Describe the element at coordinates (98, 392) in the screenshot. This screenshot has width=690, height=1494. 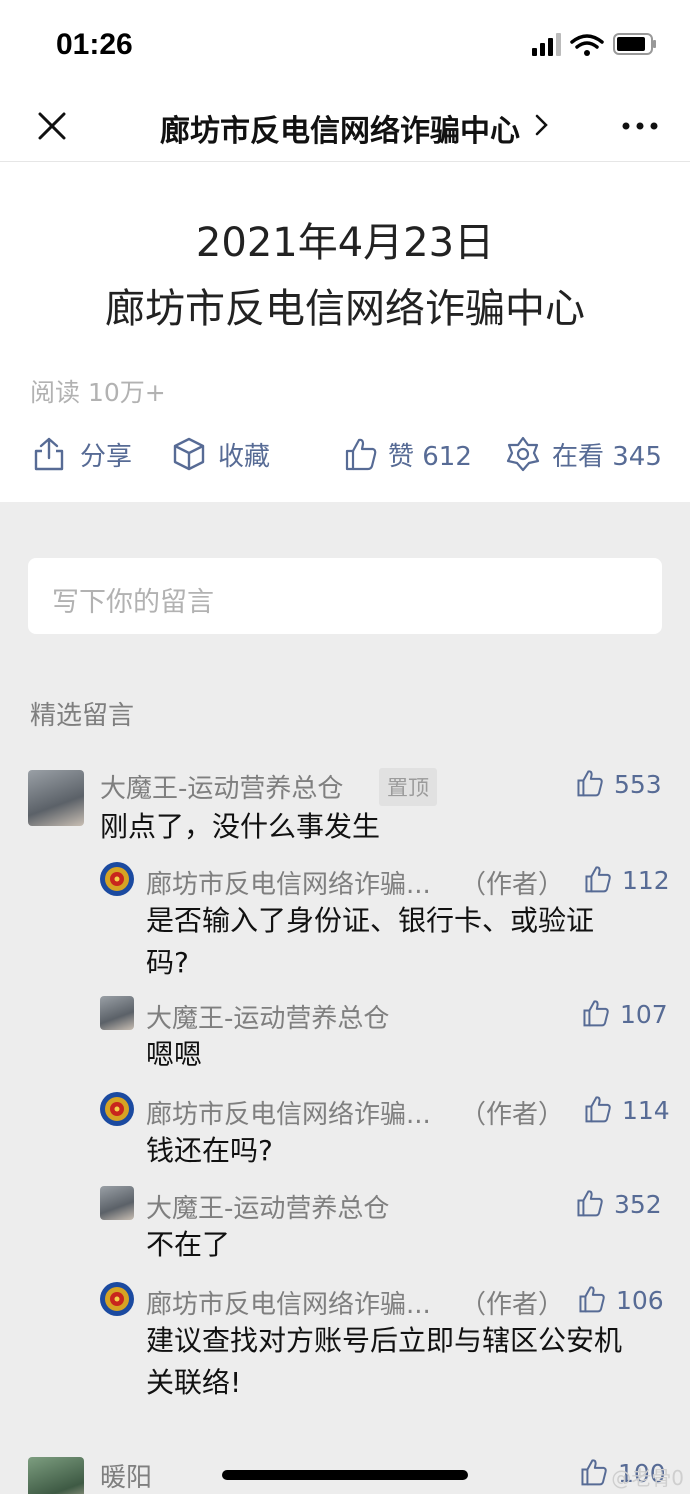
I see `read-count: 阅读 10万+` at that location.